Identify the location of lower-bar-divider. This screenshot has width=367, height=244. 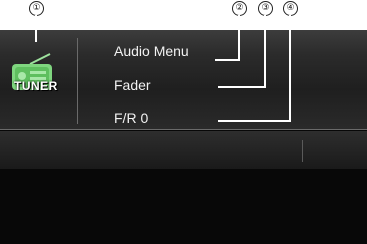
(302, 151).